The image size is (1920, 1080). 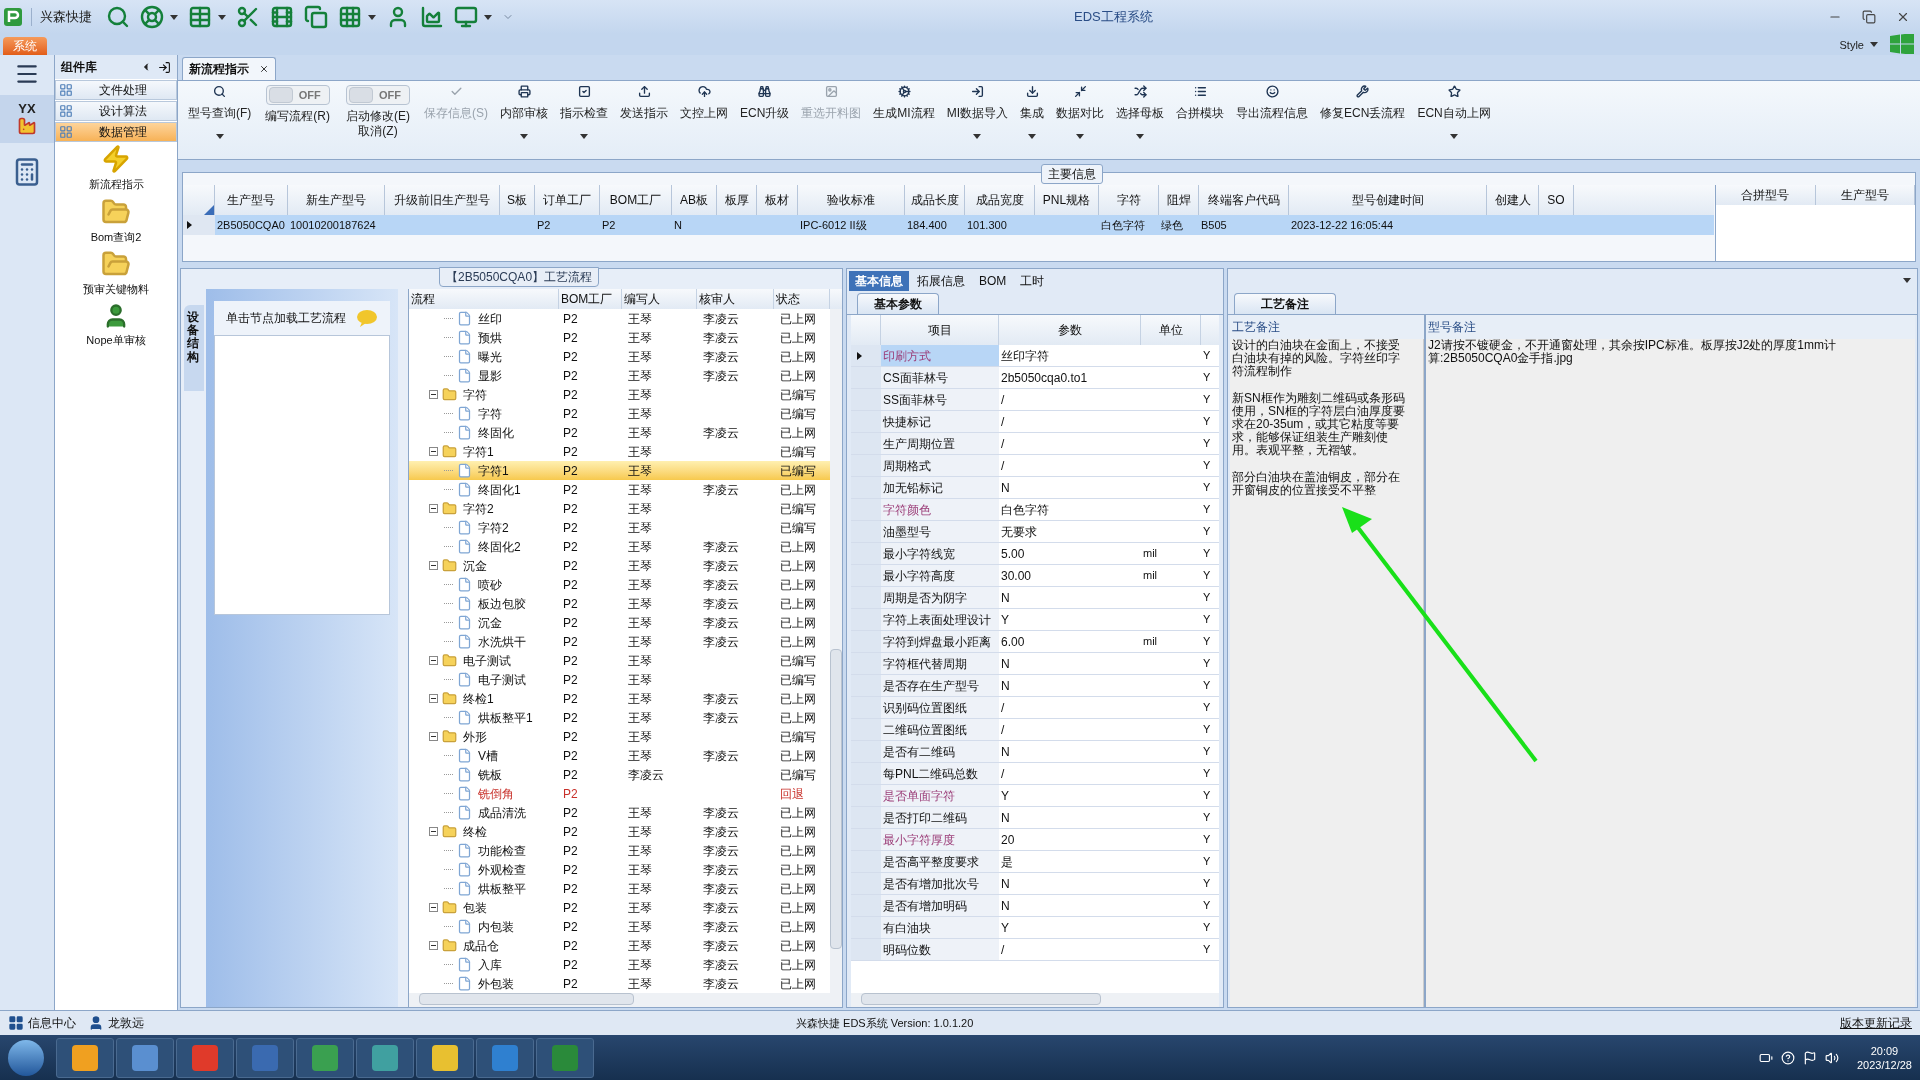 I want to click on tree-row: 终固化 P2 王琴 李凌云 已上网, so click(x=619, y=432).